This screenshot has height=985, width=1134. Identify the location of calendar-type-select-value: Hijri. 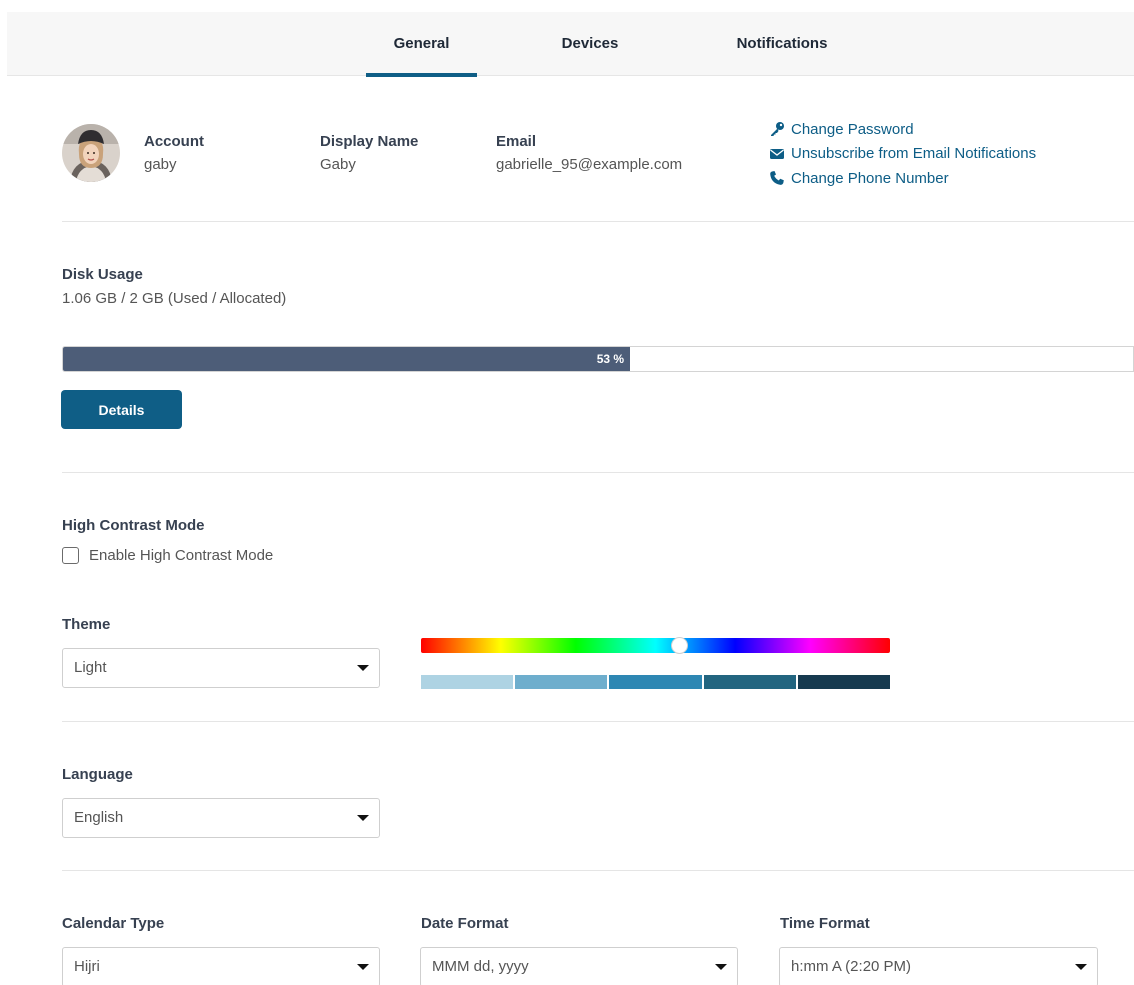
(87, 966).